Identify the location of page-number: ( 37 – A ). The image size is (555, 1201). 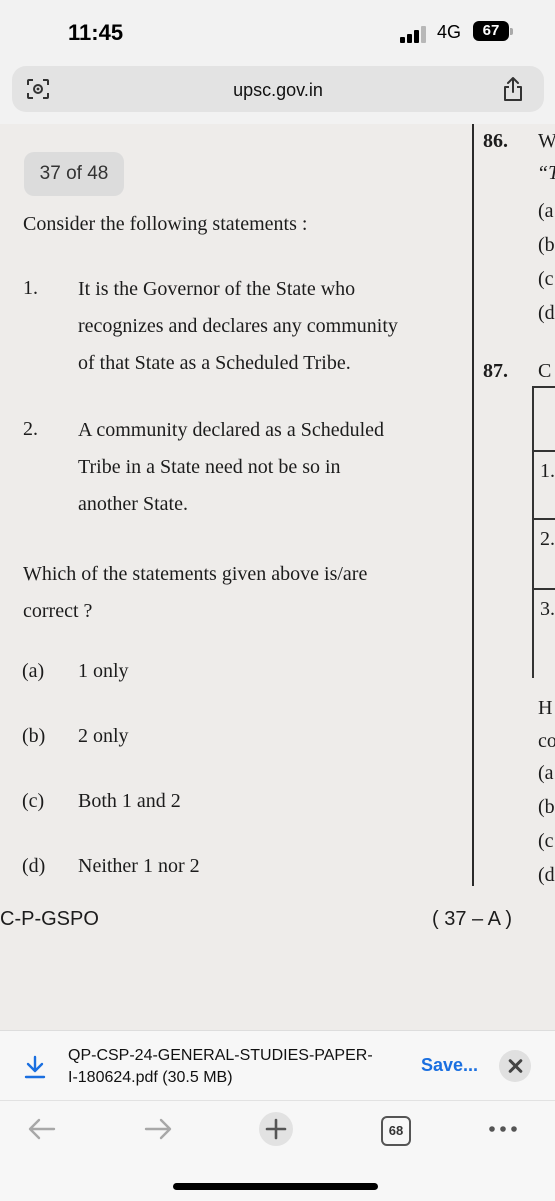
(472, 919).